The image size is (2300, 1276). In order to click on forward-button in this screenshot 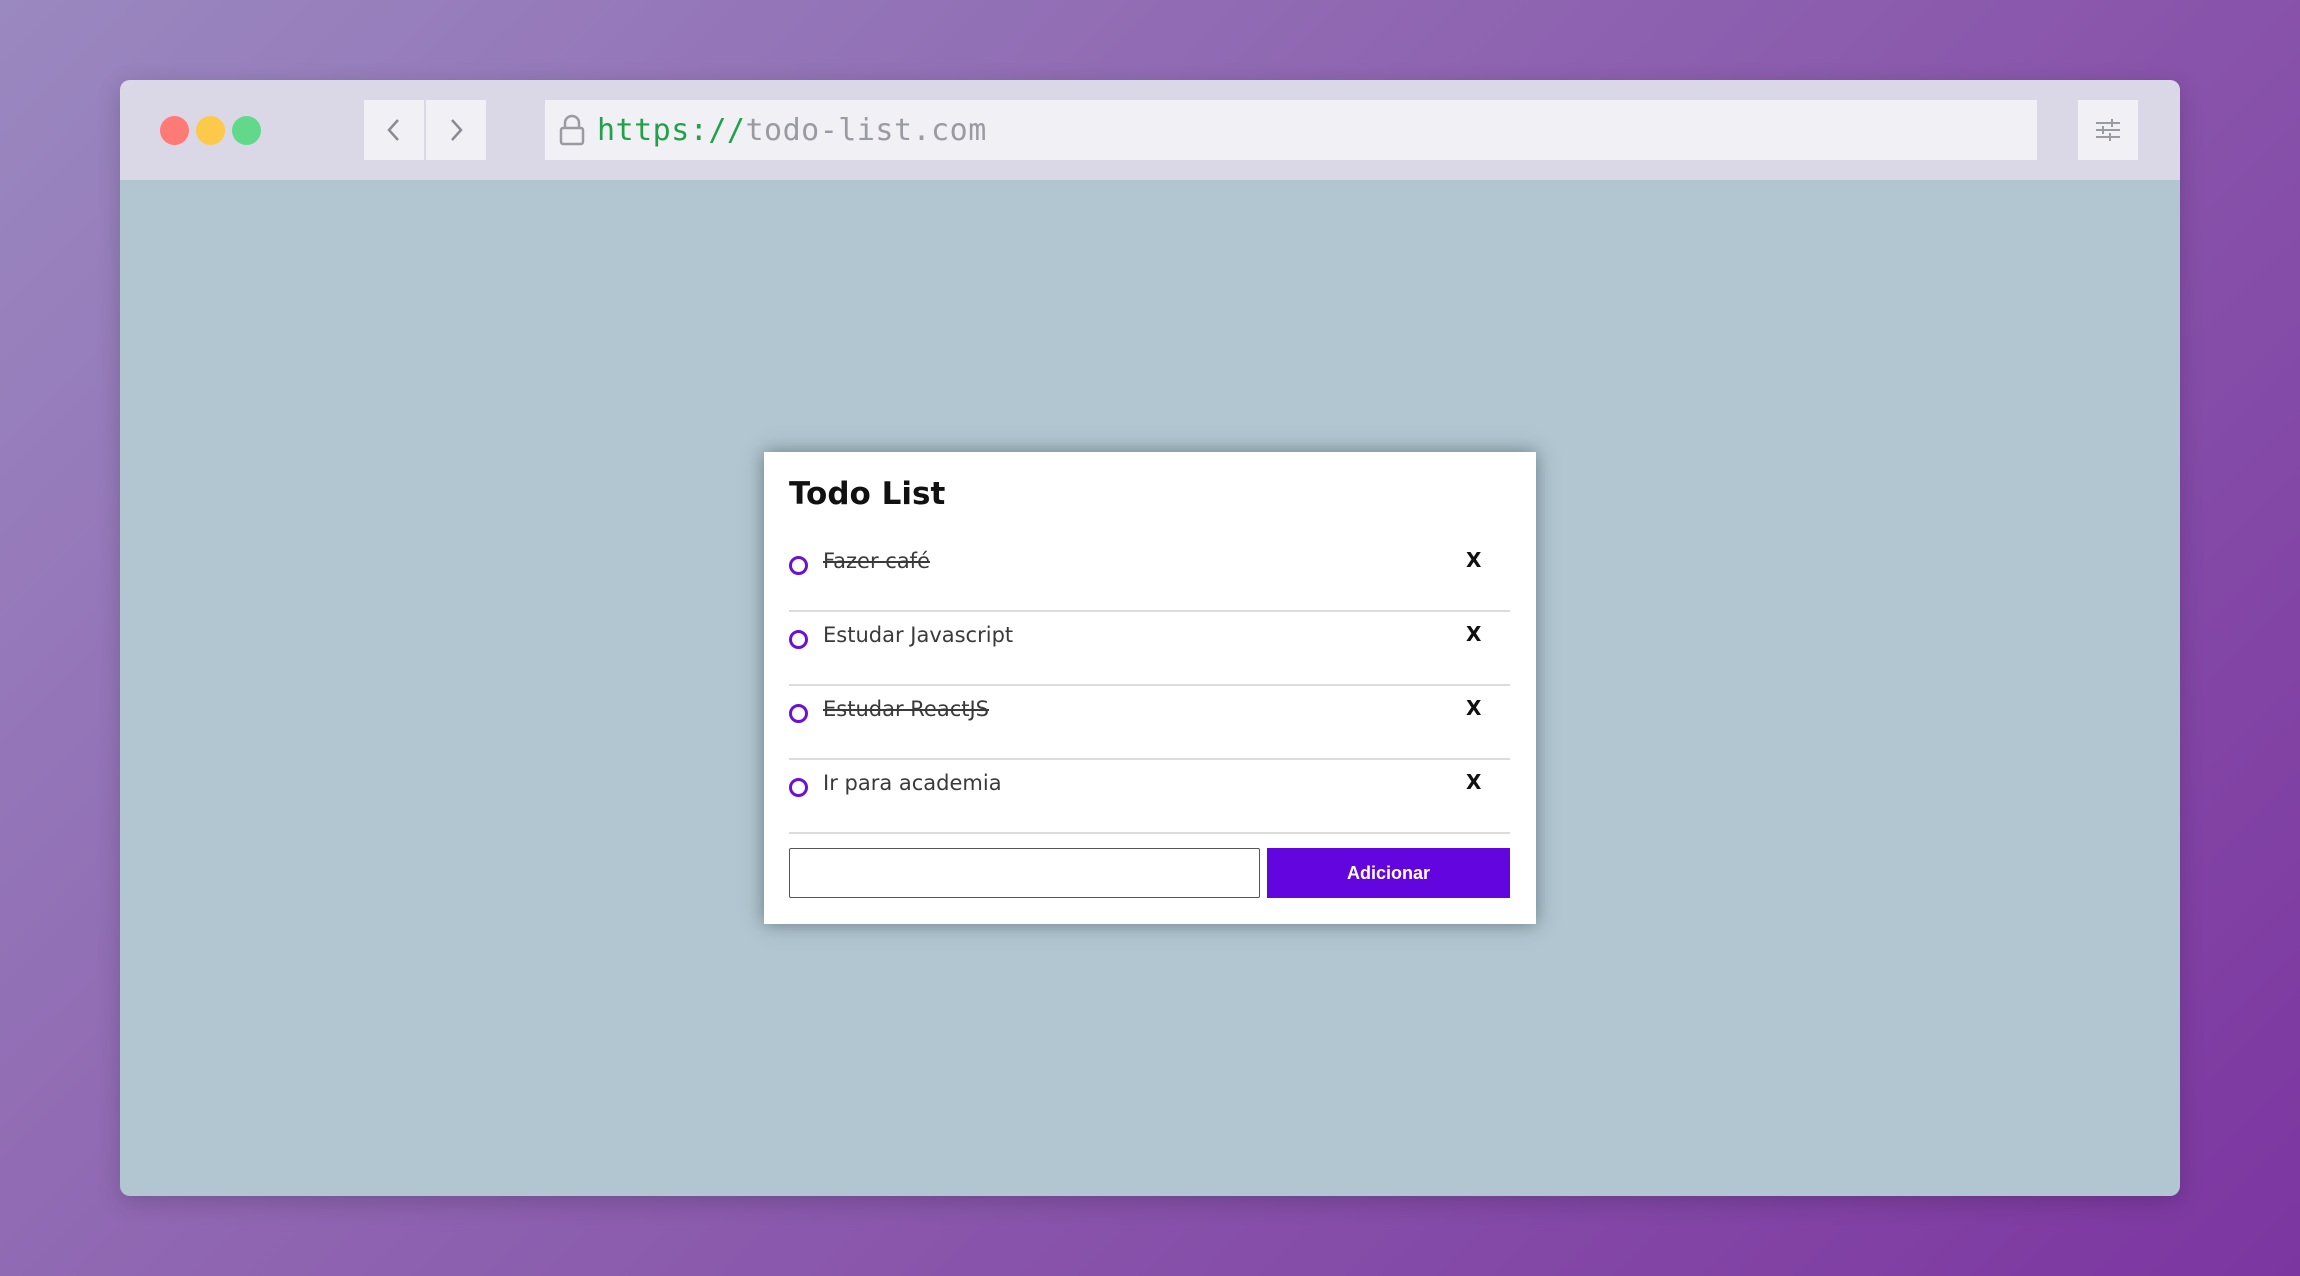, I will do `click(456, 130)`.